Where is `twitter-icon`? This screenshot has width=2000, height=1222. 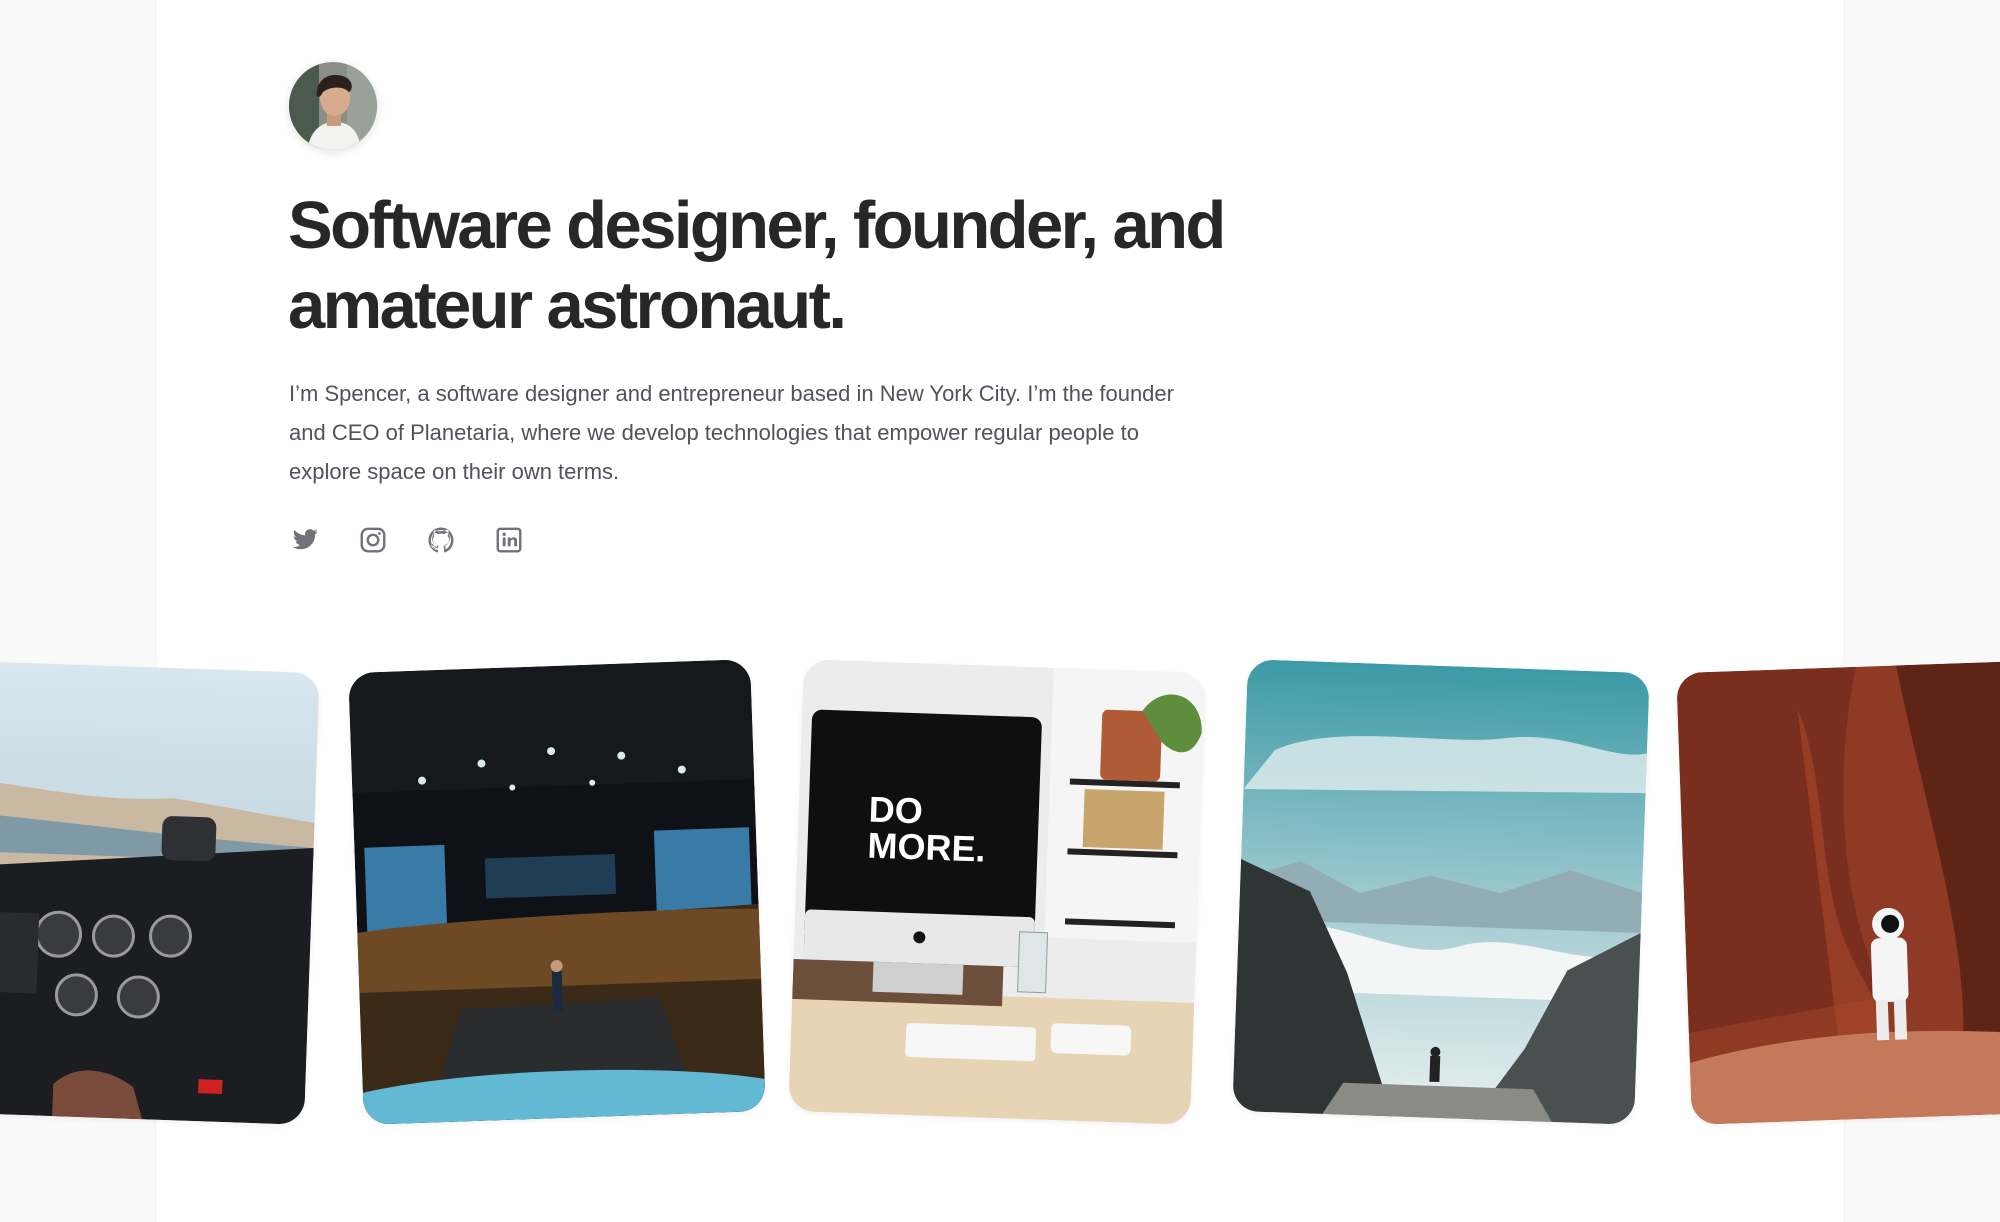
twitter-icon is located at coordinates (305, 539).